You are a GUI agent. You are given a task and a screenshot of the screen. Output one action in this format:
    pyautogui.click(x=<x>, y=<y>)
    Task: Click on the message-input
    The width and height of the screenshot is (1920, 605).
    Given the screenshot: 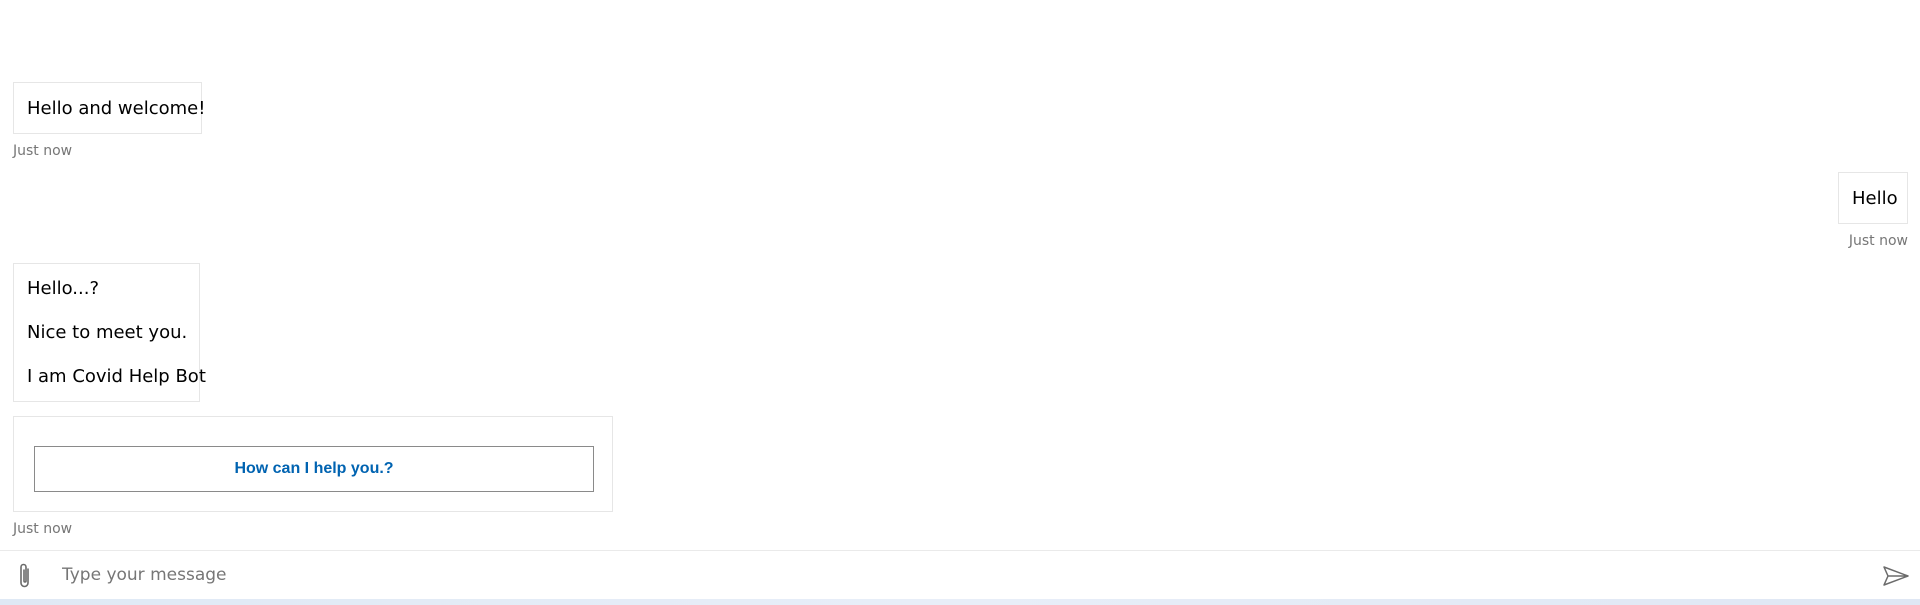 What is the action you would take?
    pyautogui.click(x=957, y=575)
    